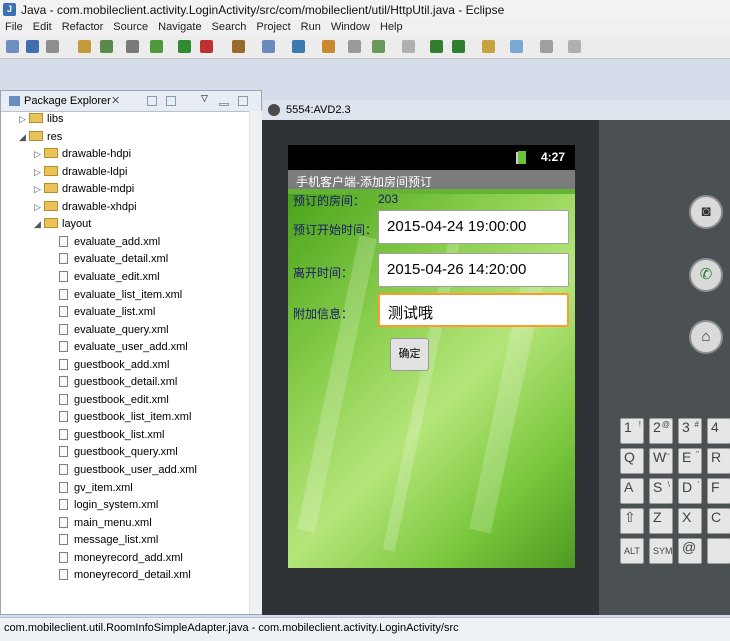 Image resolution: width=730 pixels, height=641 pixels. Describe the element at coordinates (706, 337) in the screenshot. I see `home-button-icon: ⌂` at that location.